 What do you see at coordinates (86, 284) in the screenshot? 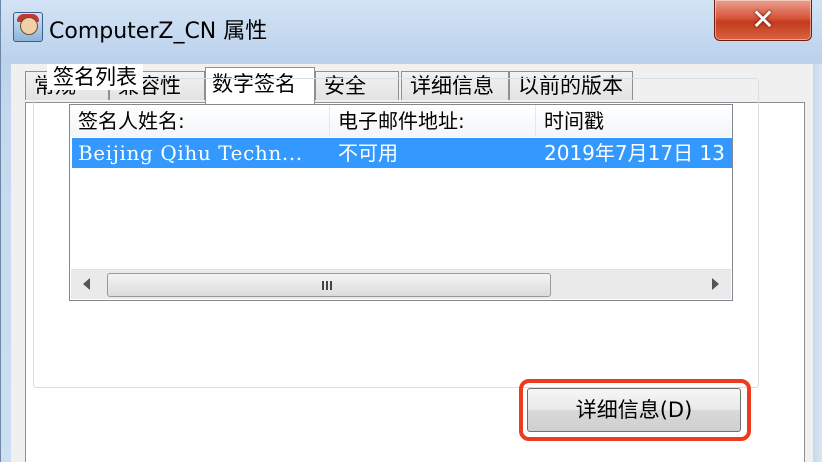
I see `scroll-left-arrow-icon` at bounding box center [86, 284].